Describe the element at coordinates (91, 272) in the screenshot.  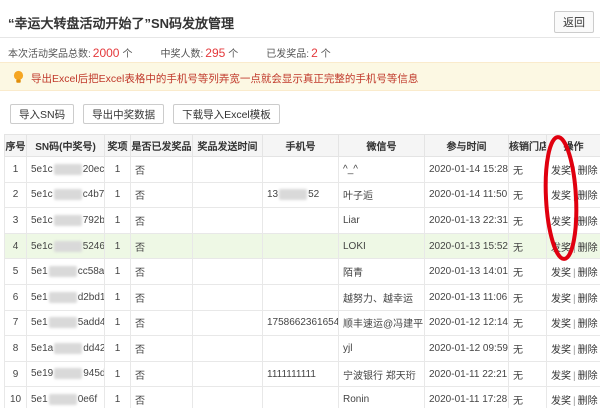
I see `sn-suffix: cc58a` at that location.